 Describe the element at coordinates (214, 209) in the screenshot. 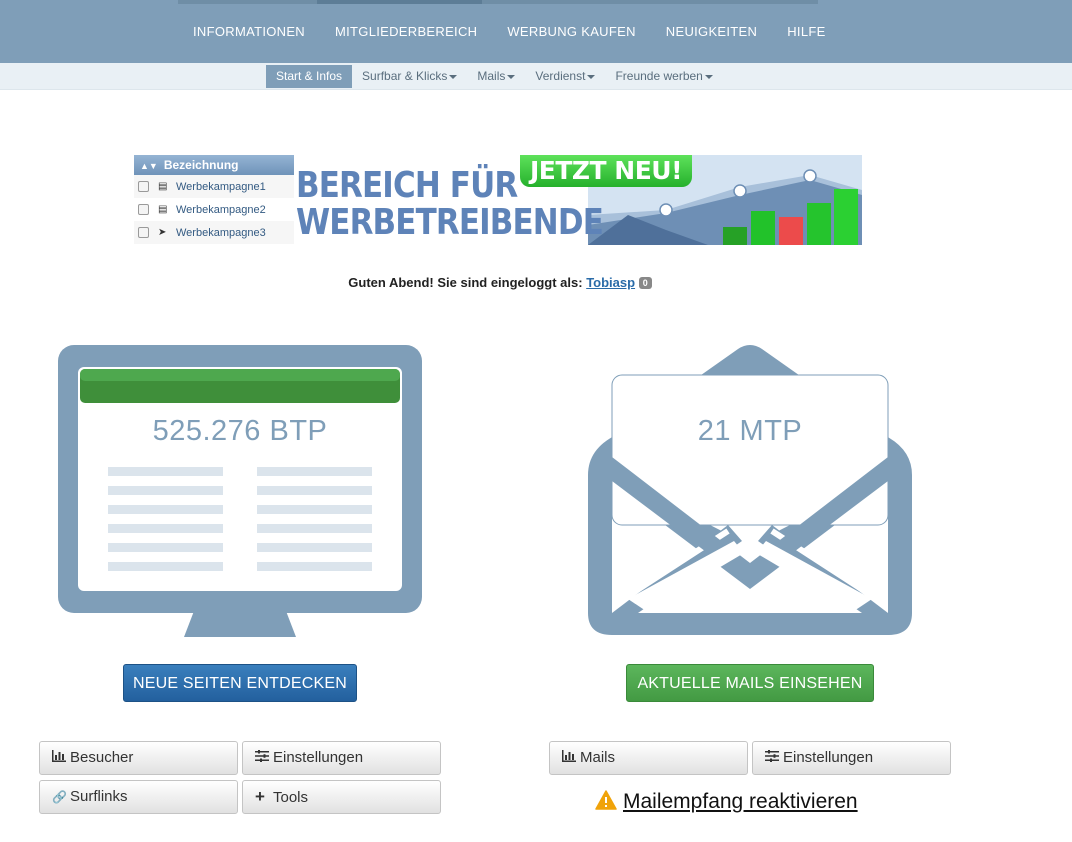

I see `banner-row: ▤ Werbekampagne2` at that location.